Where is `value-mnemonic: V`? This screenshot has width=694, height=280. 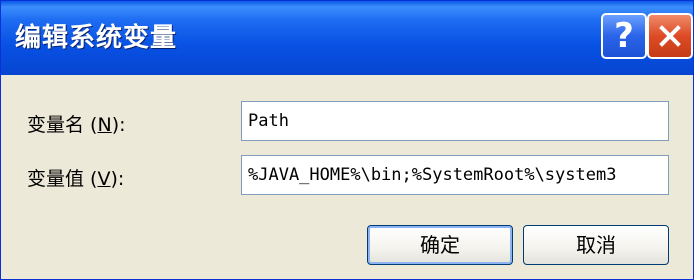
value-mnemonic: V is located at coordinates (104, 179).